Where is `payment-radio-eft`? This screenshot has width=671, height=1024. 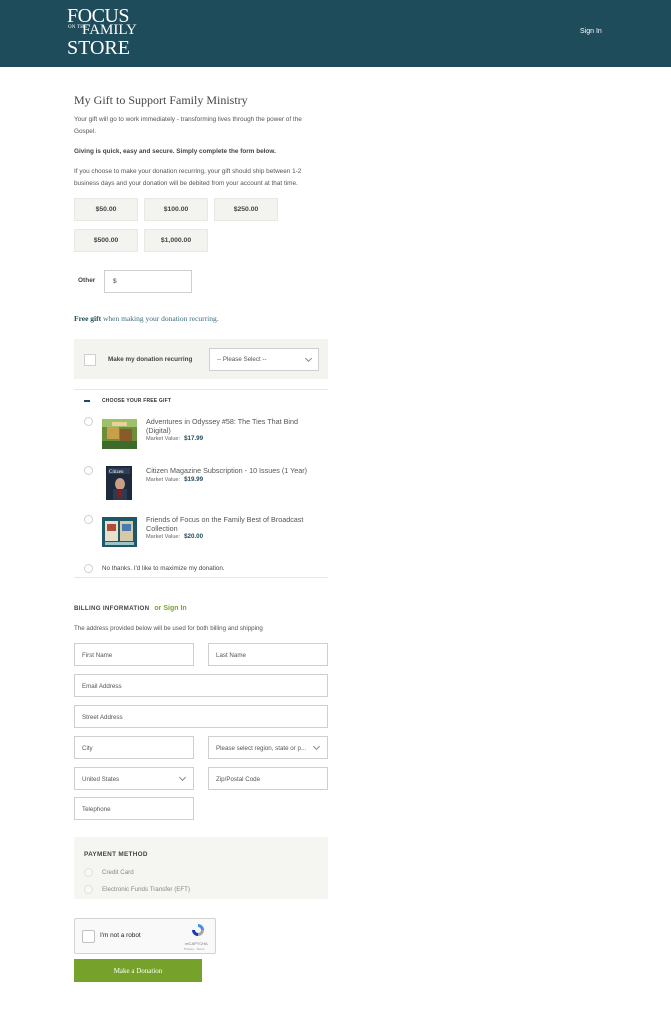
payment-radio-eft is located at coordinates (88, 889).